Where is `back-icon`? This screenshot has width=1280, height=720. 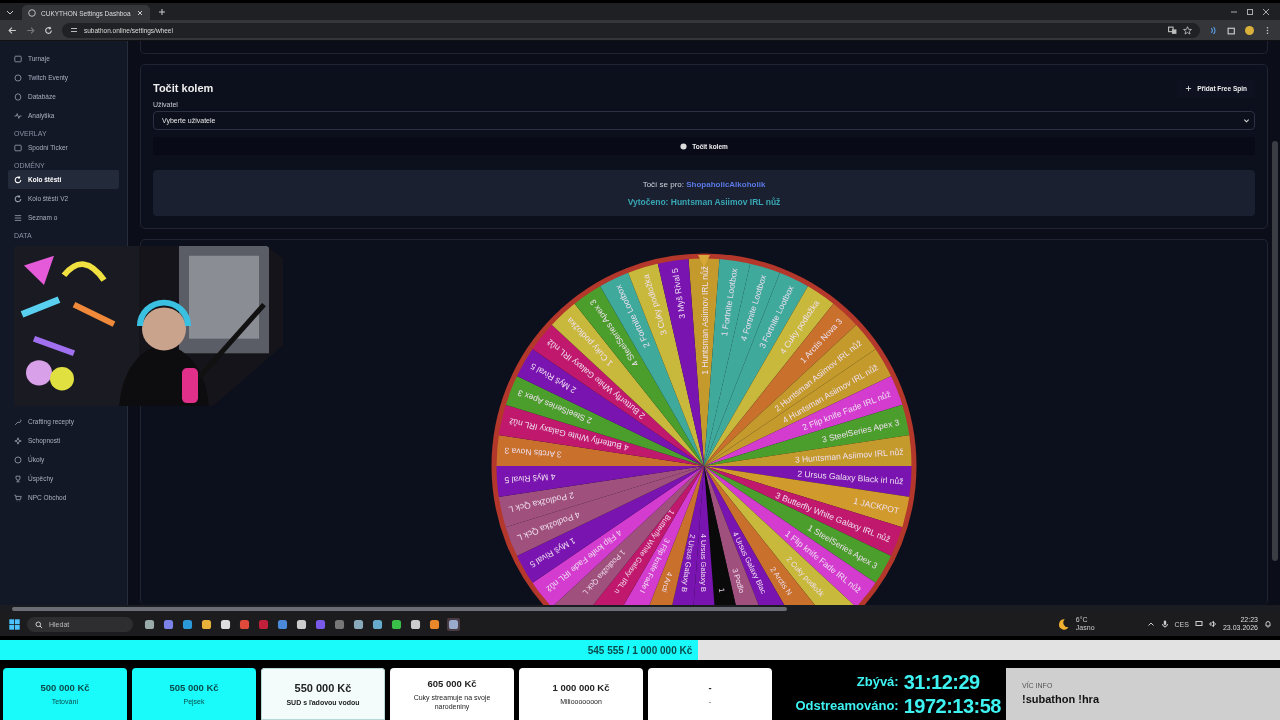
back-icon is located at coordinates (12, 30).